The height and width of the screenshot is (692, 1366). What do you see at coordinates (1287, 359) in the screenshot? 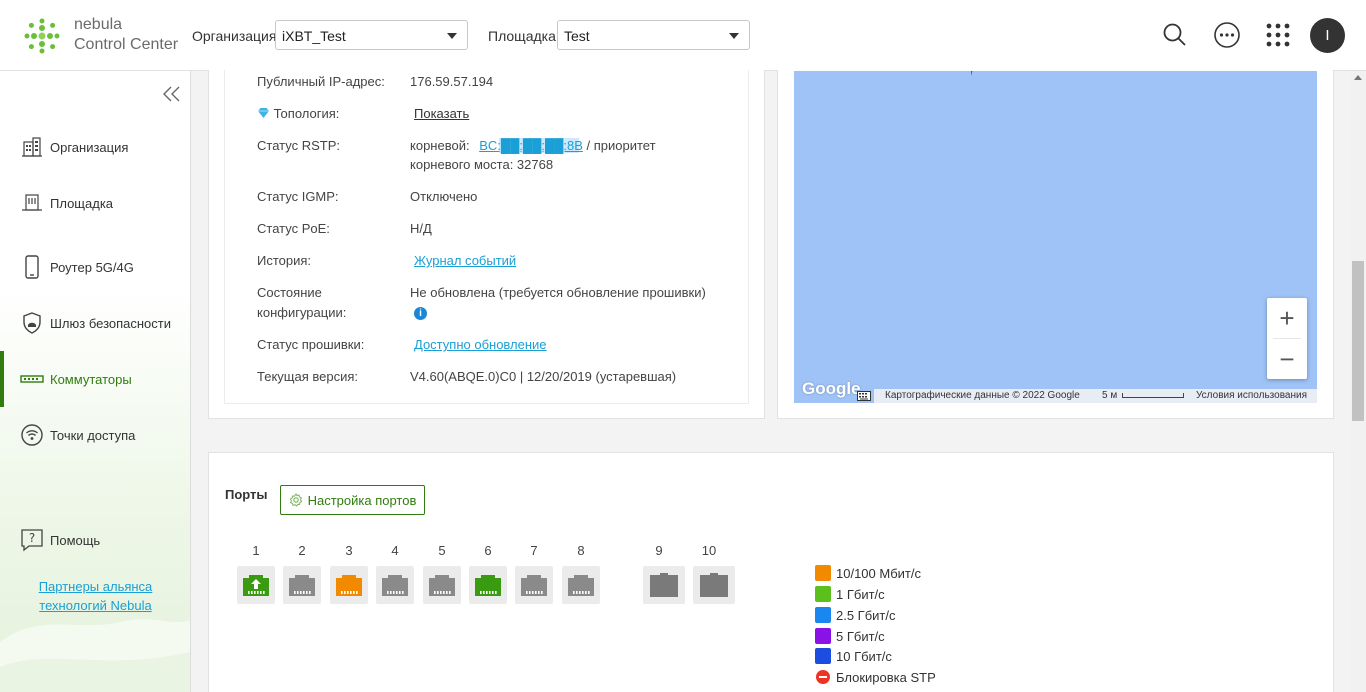
I see `zoom-out-button: −` at bounding box center [1287, 359].